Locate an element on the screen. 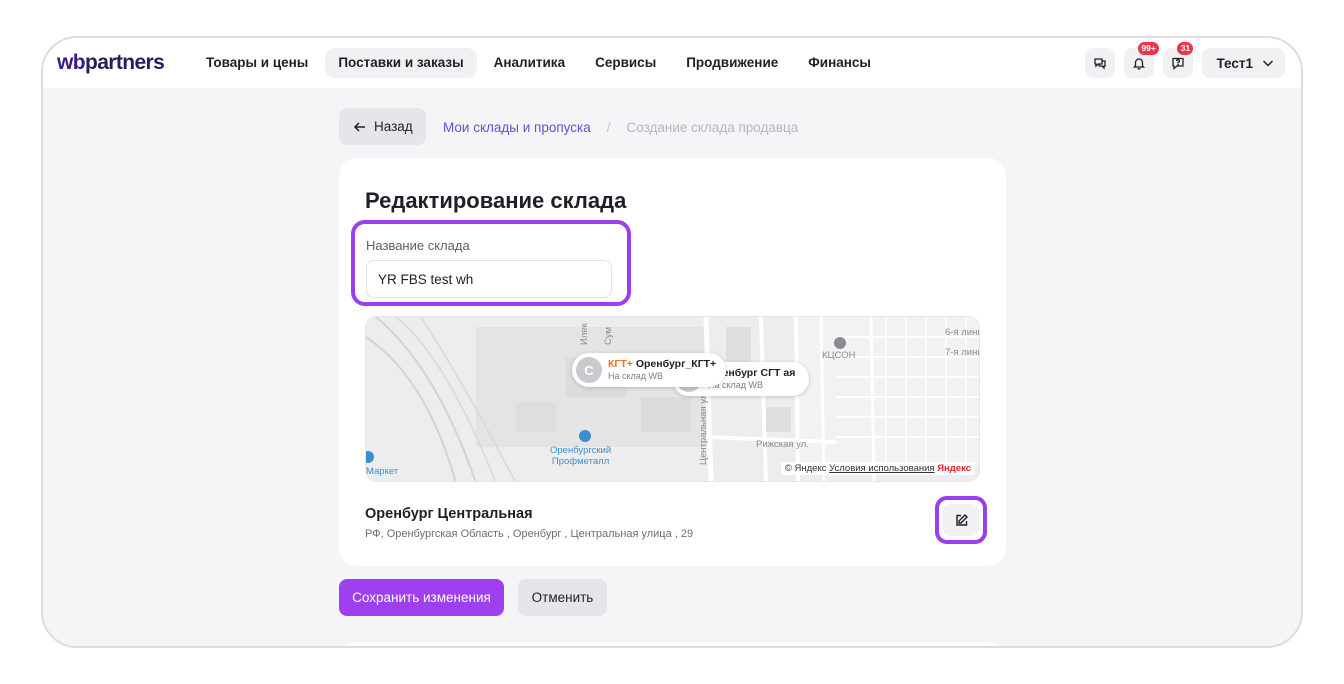  map-label-line6: 6-я линия is located at coordinates (962, 332).